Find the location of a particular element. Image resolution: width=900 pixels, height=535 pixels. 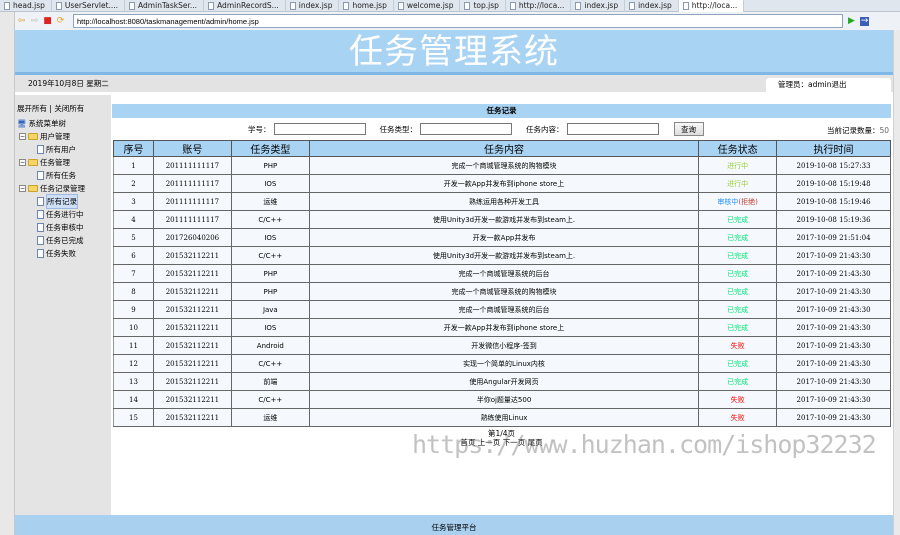

cell-type: 运维 is located at coordinates (270, 201).